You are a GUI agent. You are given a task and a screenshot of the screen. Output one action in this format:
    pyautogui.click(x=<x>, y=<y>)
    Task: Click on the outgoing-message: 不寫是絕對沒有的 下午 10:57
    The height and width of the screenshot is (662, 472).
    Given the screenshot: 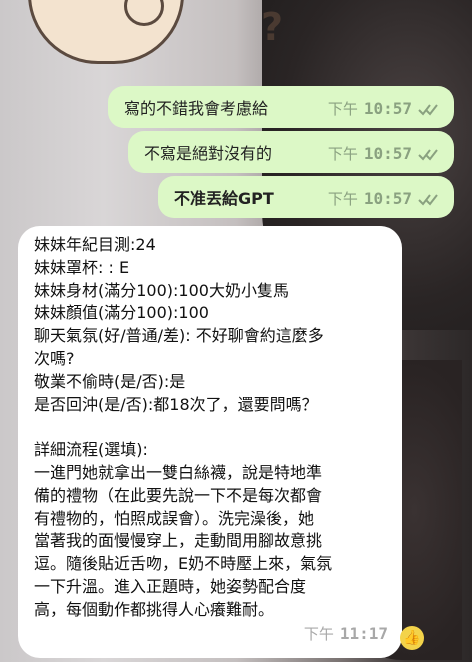 What is the action you would take?
    pyautogui.click(x=291, y=152)
    